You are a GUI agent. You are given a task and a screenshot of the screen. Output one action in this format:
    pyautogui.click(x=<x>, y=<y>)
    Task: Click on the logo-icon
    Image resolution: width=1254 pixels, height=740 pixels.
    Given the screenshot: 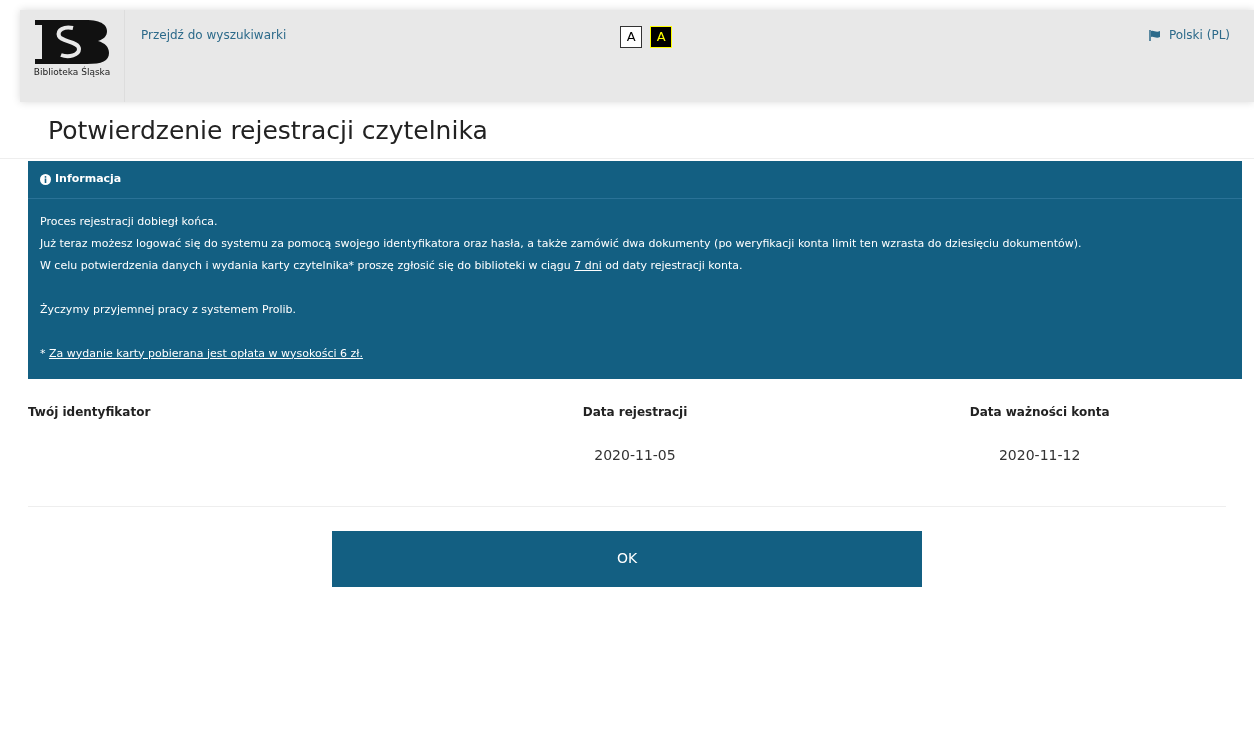 What is the action you would take?
    pyautogui.click(x=72, y=42)
    